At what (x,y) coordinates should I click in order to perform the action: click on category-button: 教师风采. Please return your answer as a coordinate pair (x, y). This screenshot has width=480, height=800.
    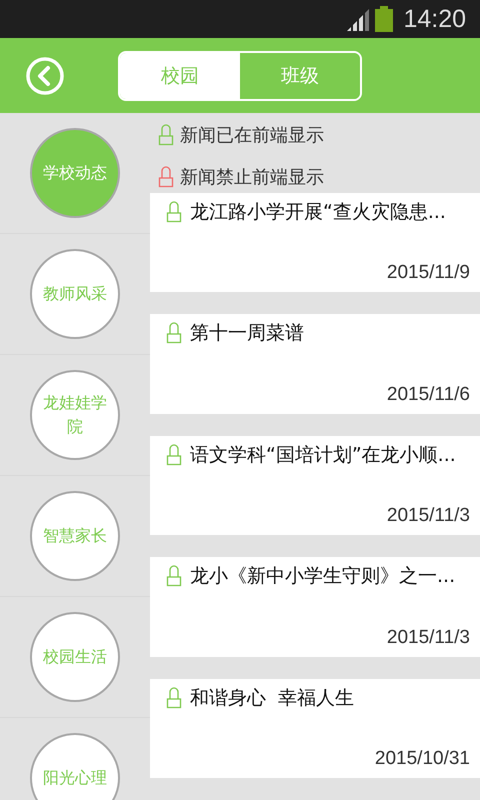
    Looking at the image, I should click on (75, 294).